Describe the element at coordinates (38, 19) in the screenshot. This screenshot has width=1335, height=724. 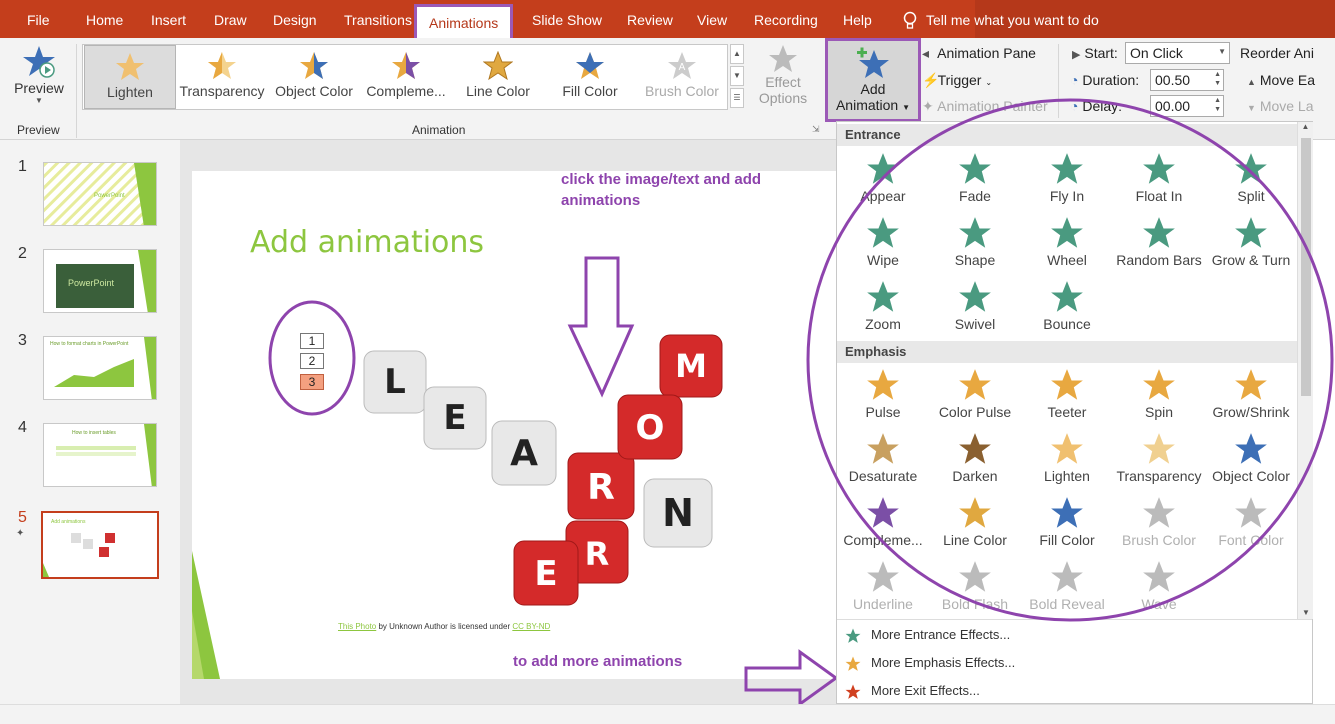
I see `tab-file: File` at that location.